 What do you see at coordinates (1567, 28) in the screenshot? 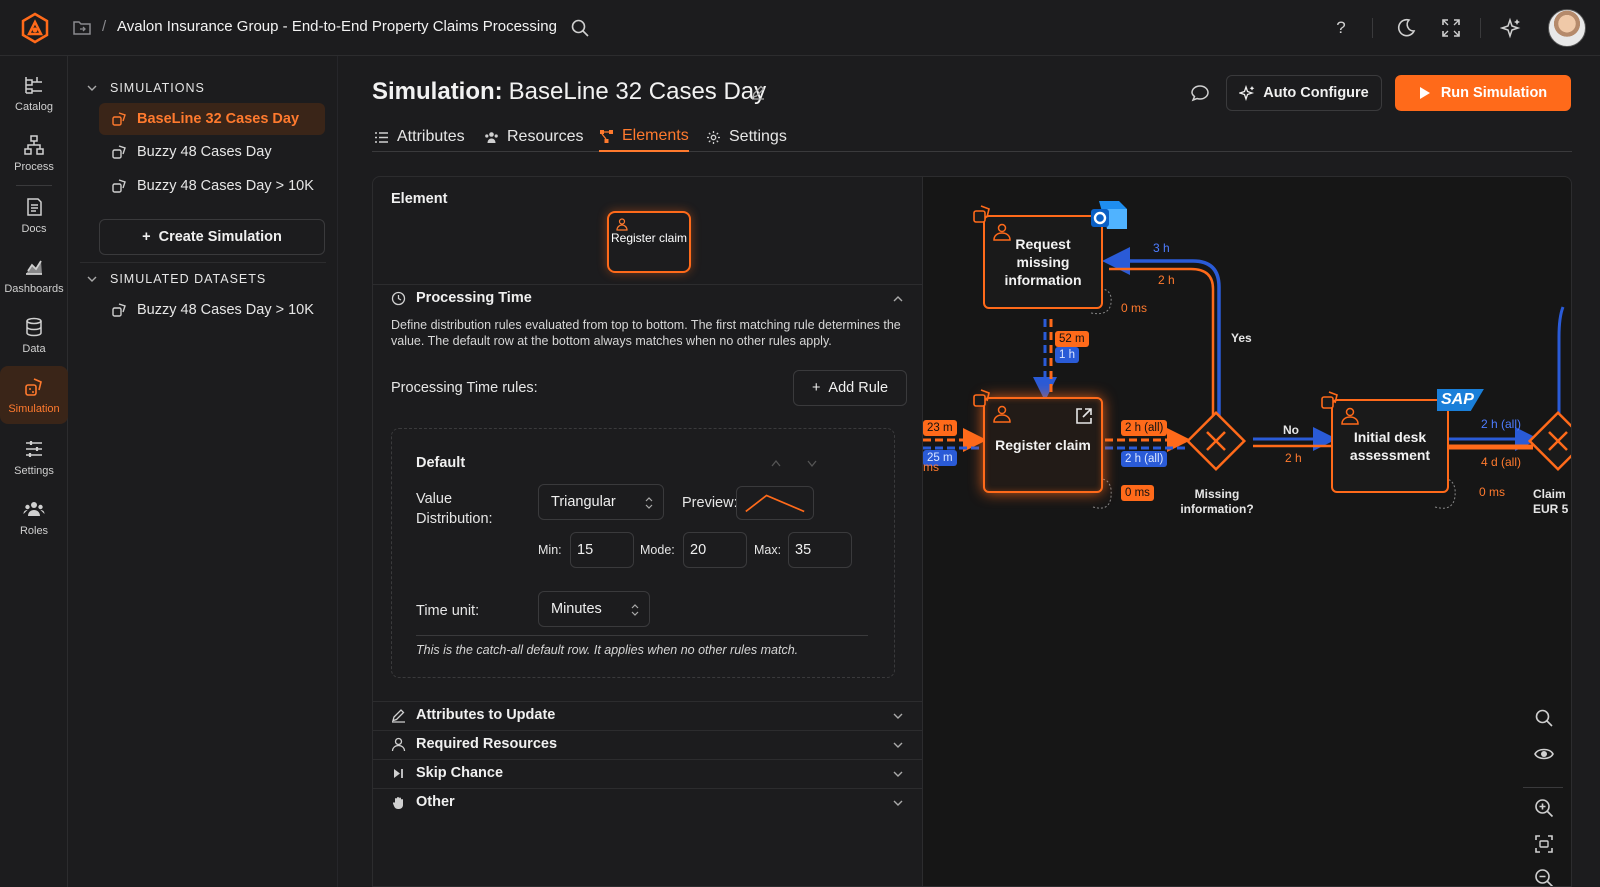
I see `user-avatar` at bounding box center [1567, 28].